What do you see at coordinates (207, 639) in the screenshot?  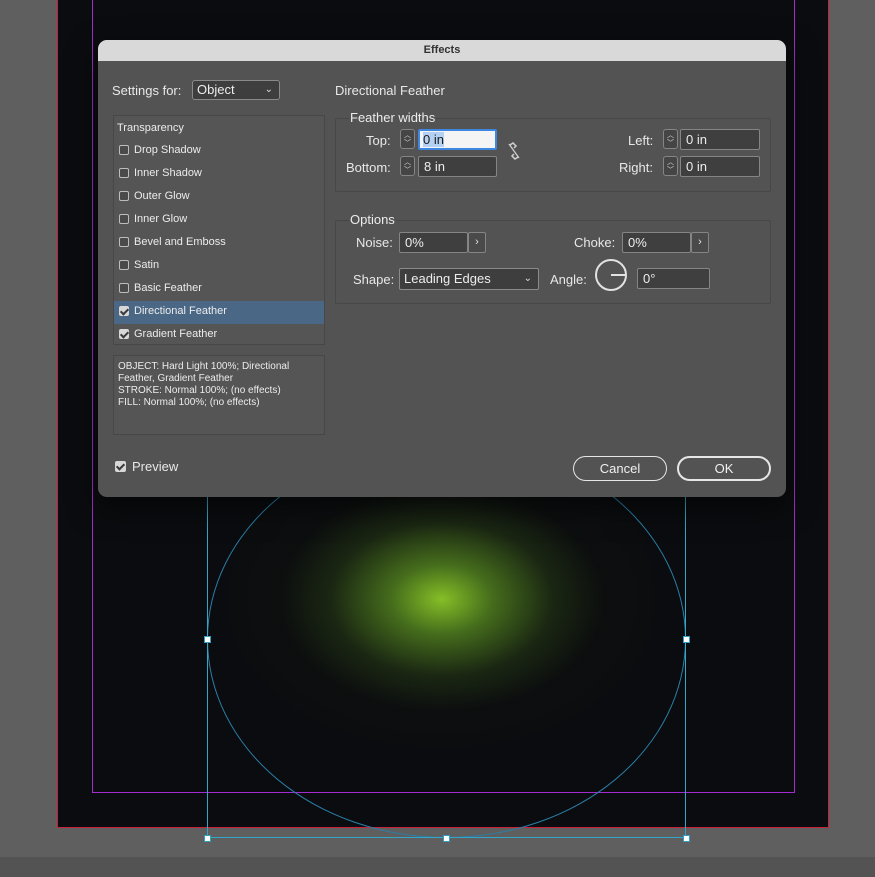 I see `resize-handle-left` at bounding box center [207, 639].